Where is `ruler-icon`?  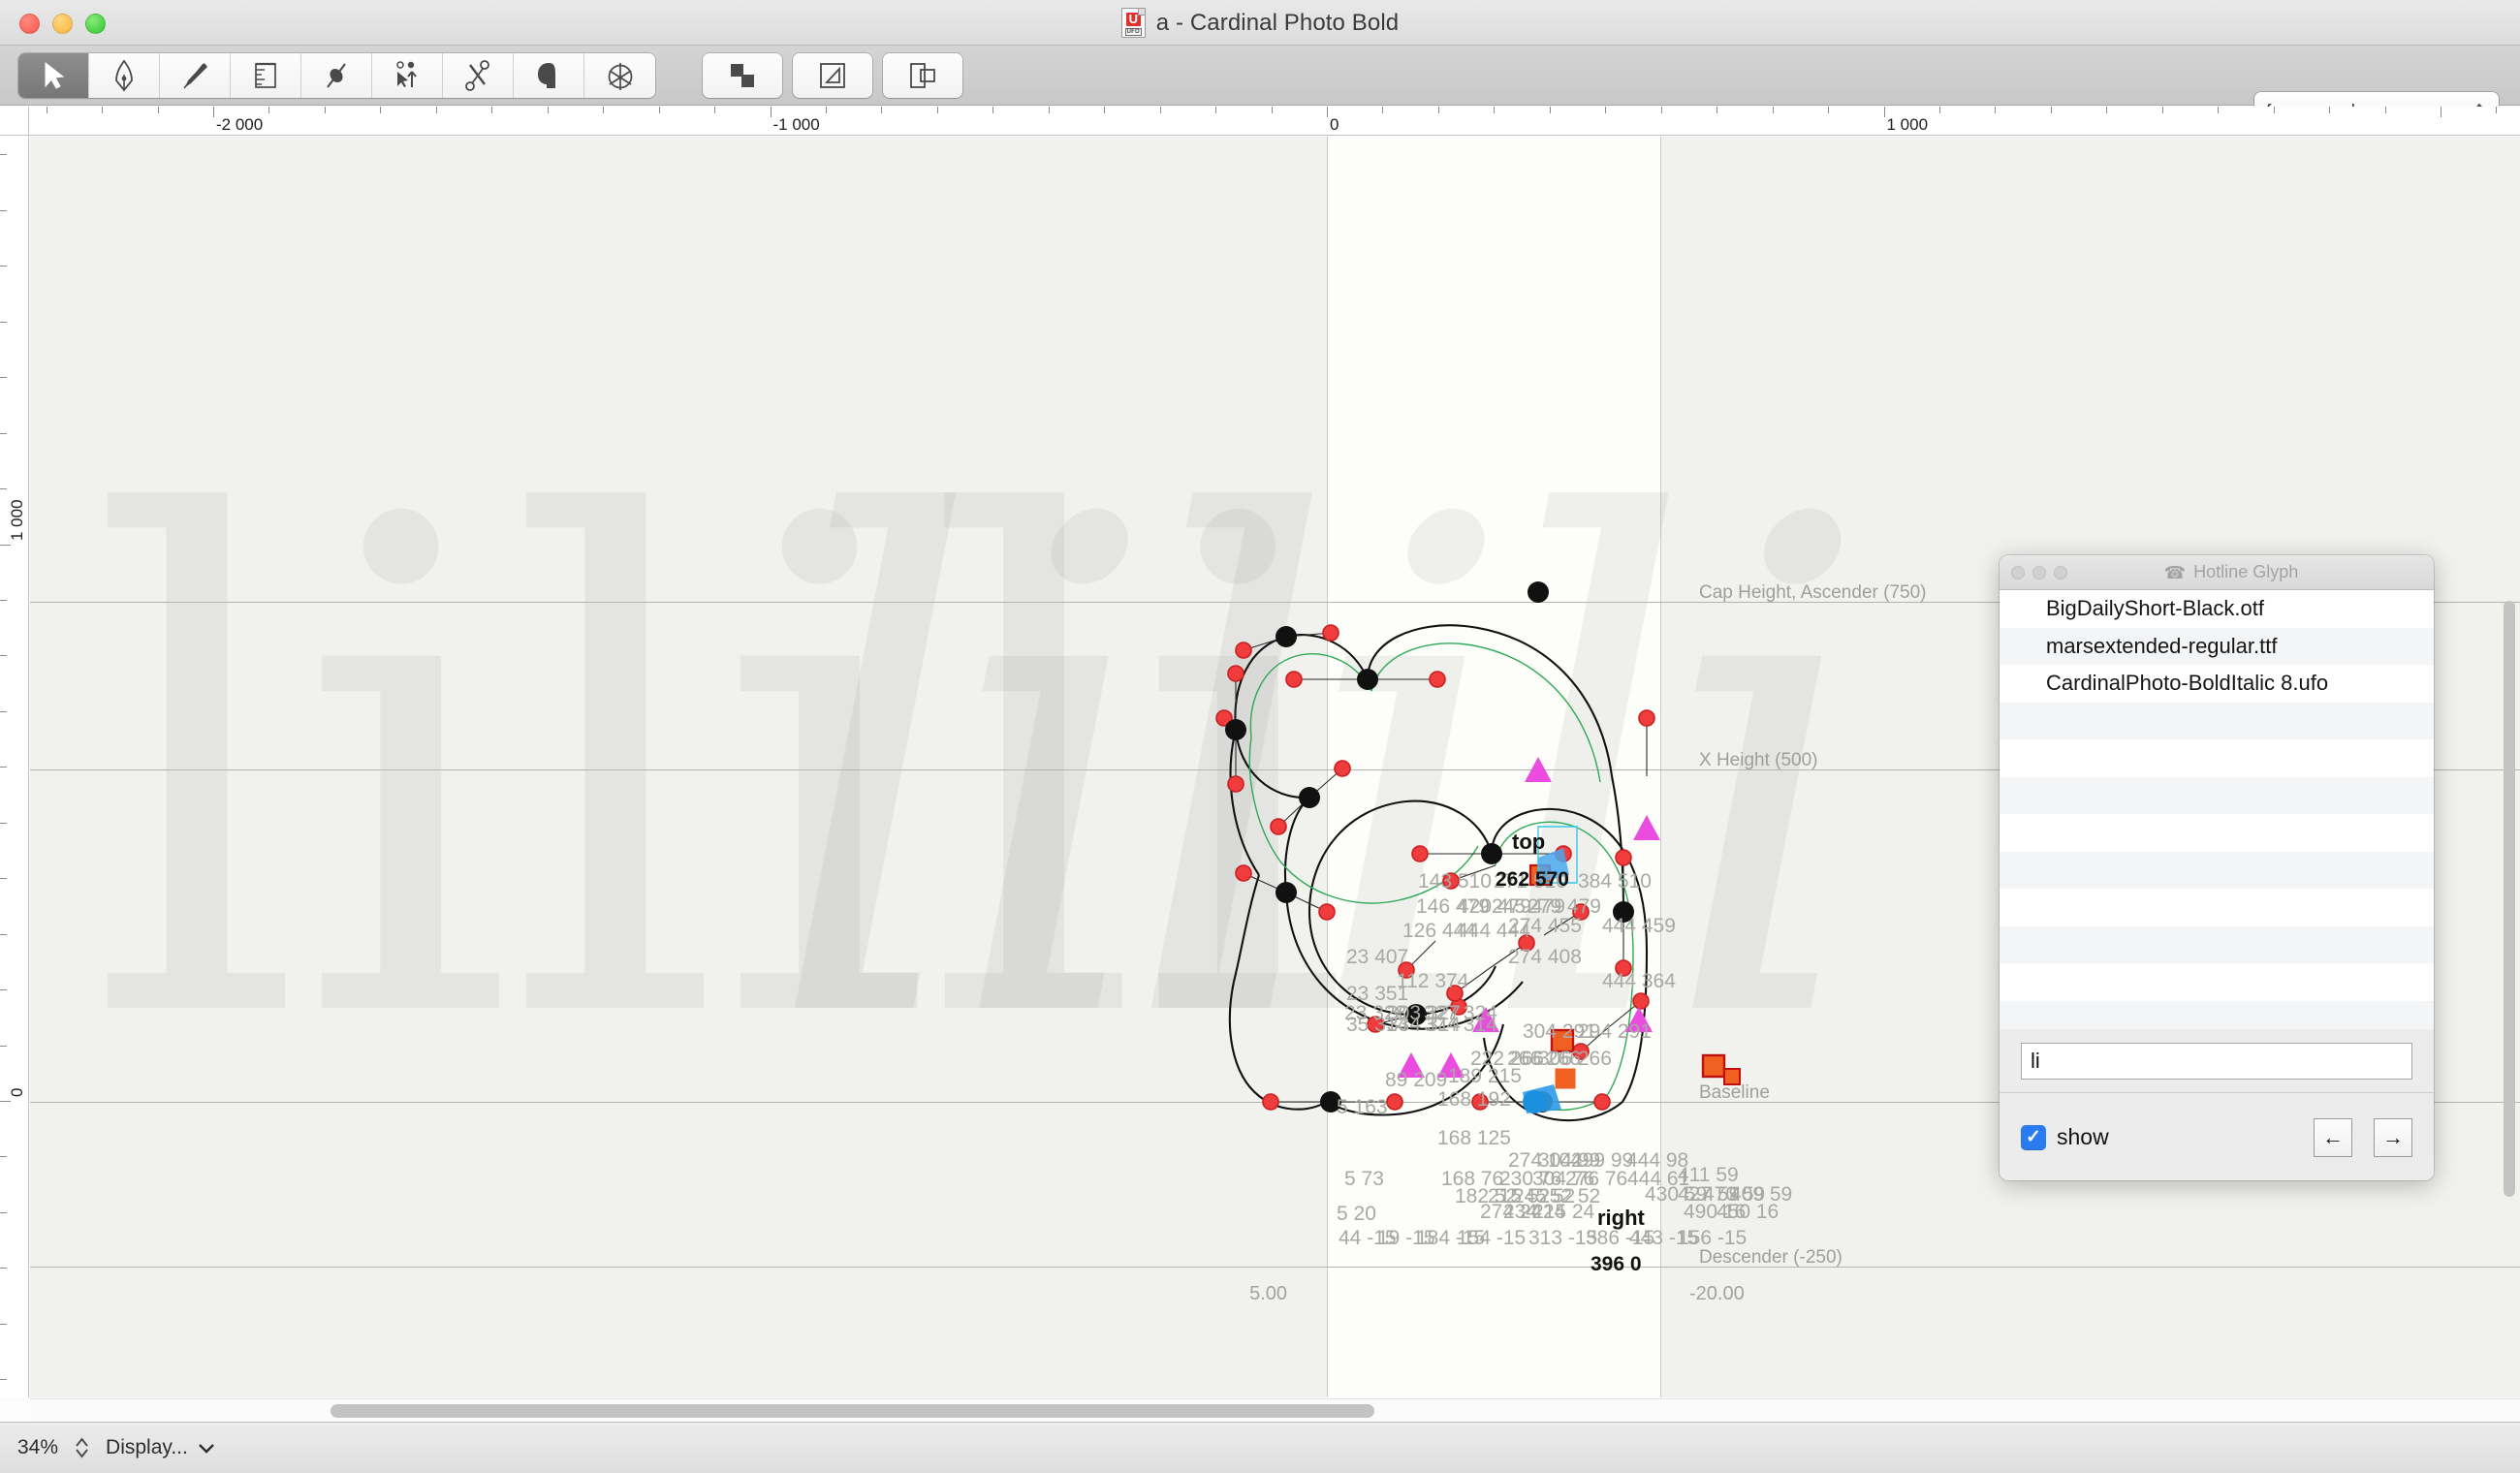
ruler-icon is located at coordinates (265, 75).